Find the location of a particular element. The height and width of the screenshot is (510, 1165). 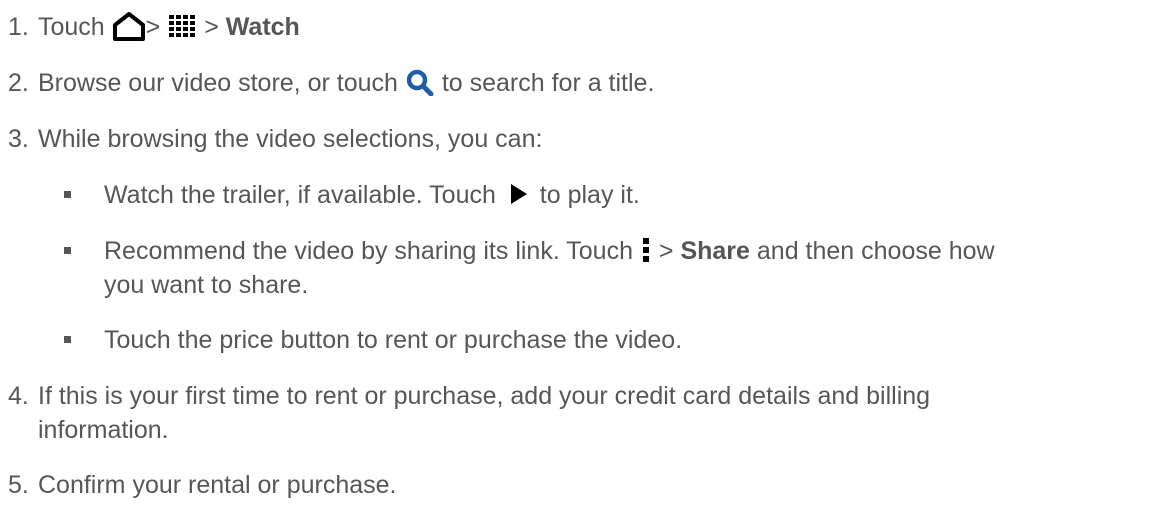

apps-grid-icon is located at coordinates (182, 26).